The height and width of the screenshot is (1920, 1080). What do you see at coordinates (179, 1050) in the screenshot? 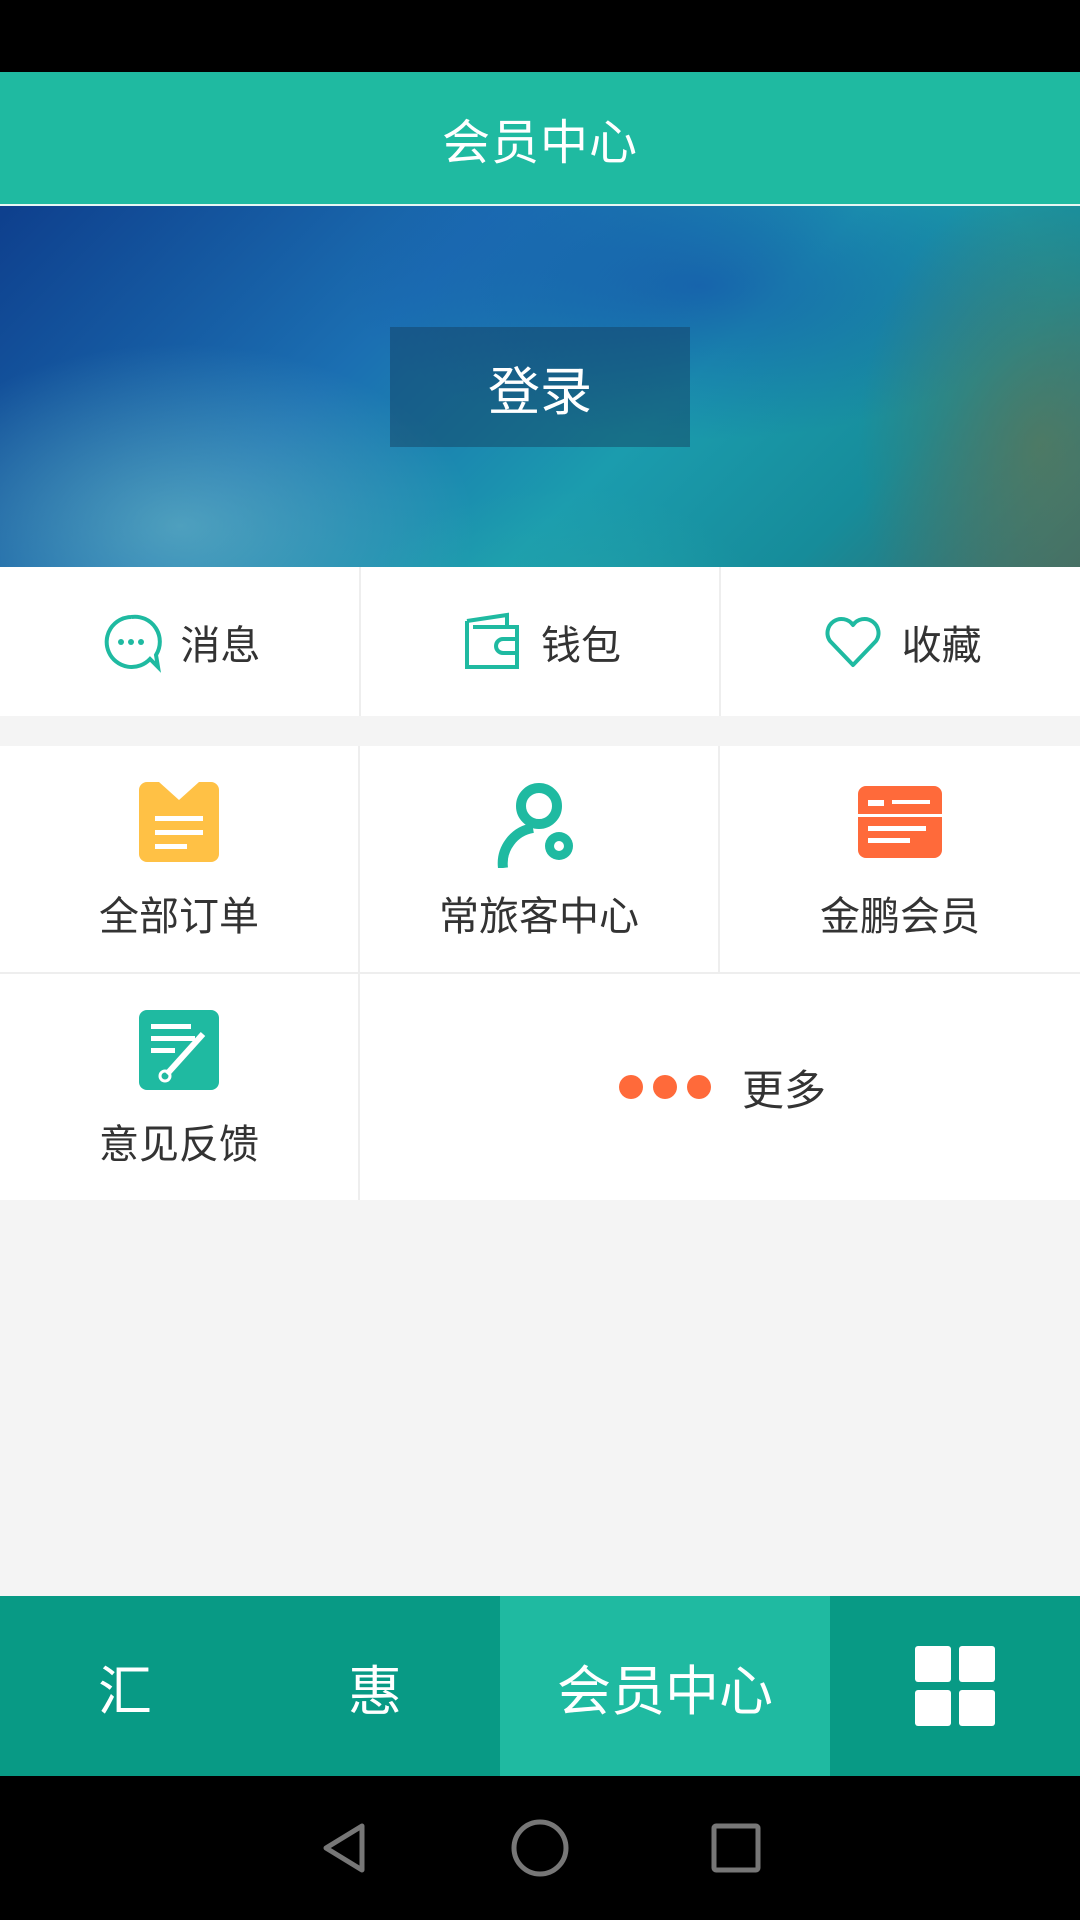
I see `feedback-icon` at bounding box center [179, 1050].